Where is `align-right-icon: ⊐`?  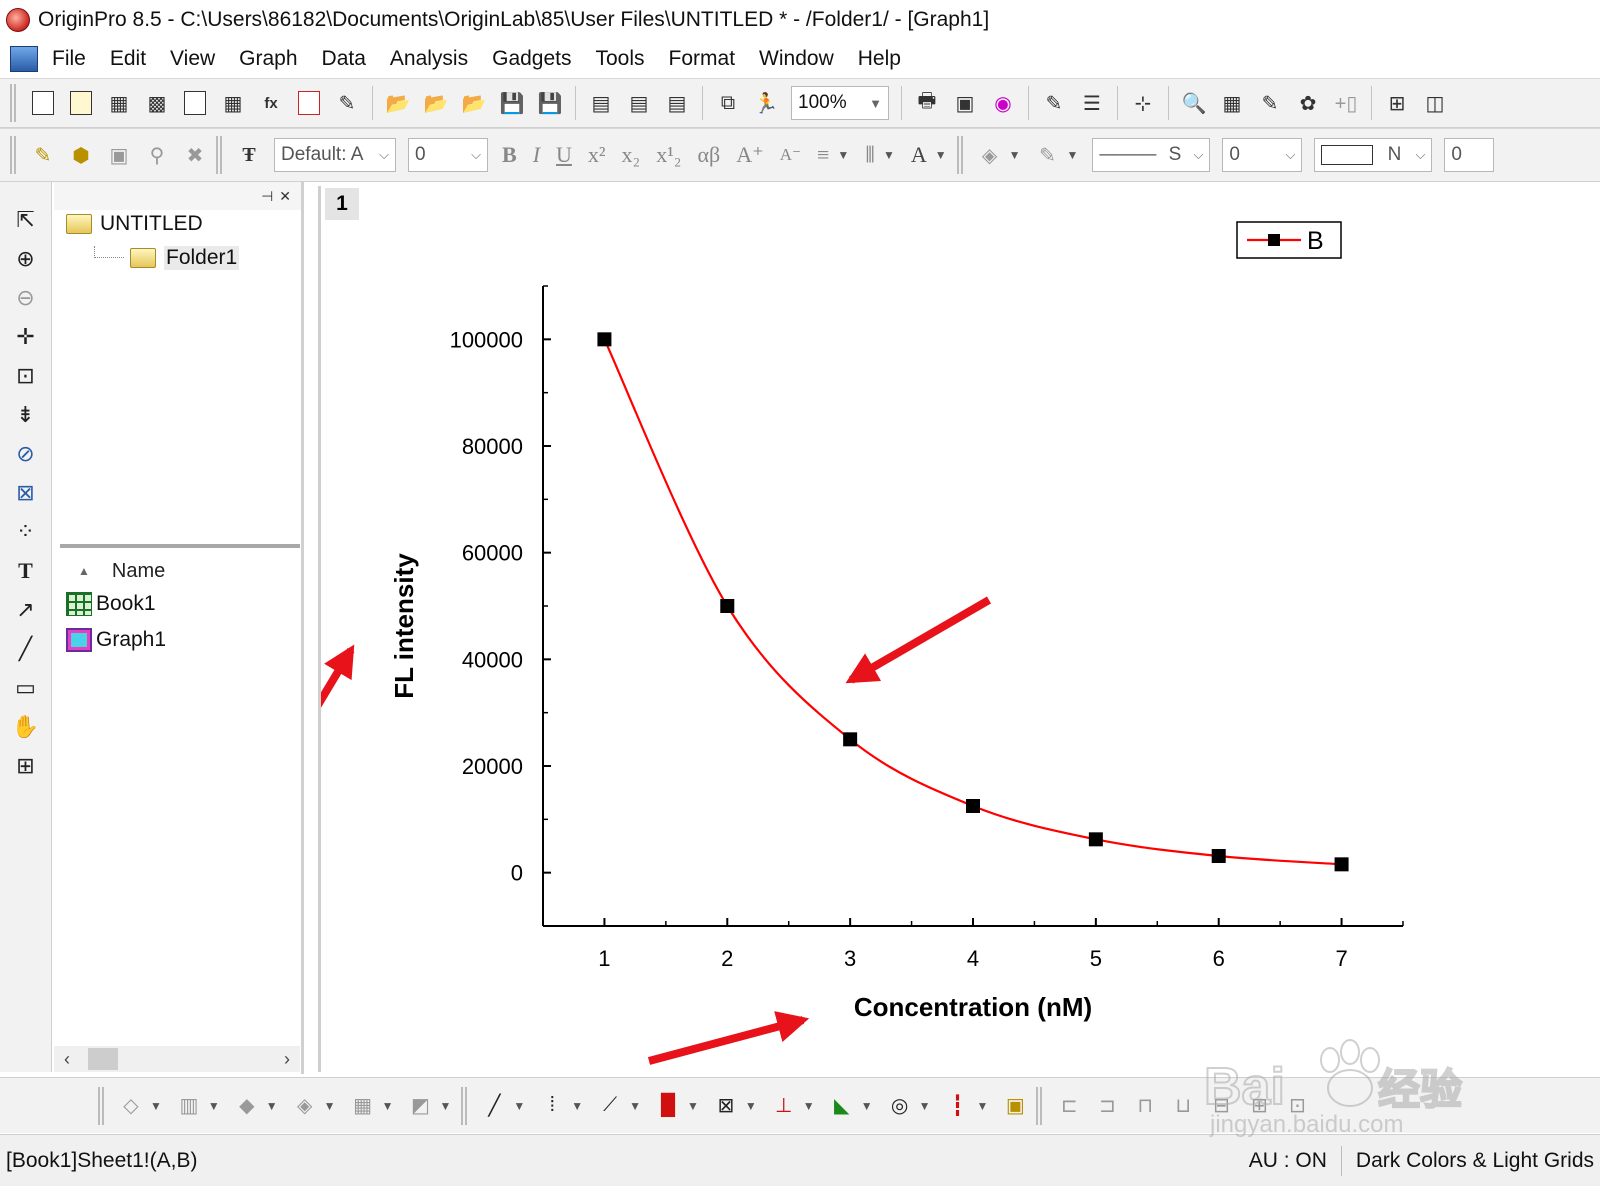
align-right-icon: ⊐ is located at coordinates (1107, 1106).